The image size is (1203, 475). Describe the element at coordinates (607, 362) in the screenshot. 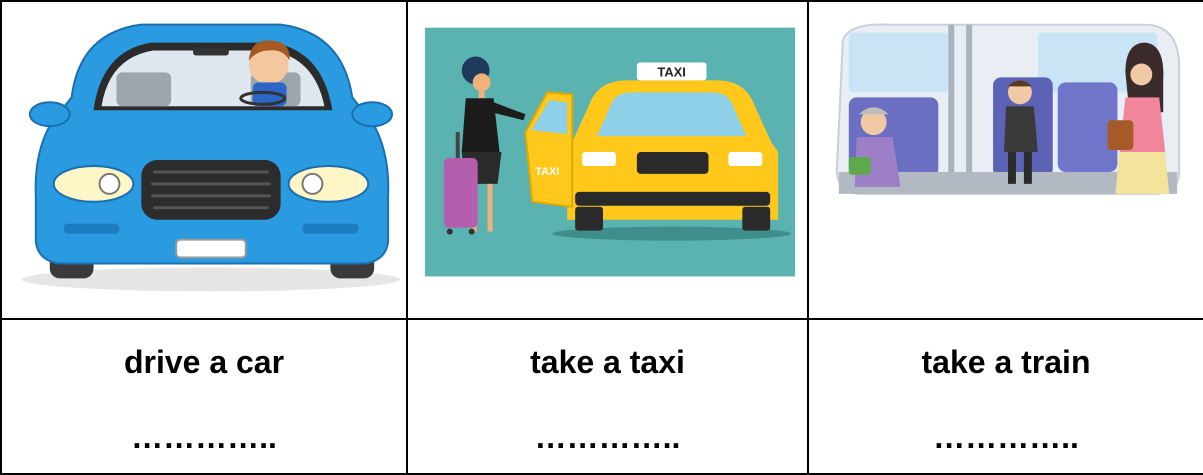

I see `phrase-take-a-taxi: take a taxi` at that location.